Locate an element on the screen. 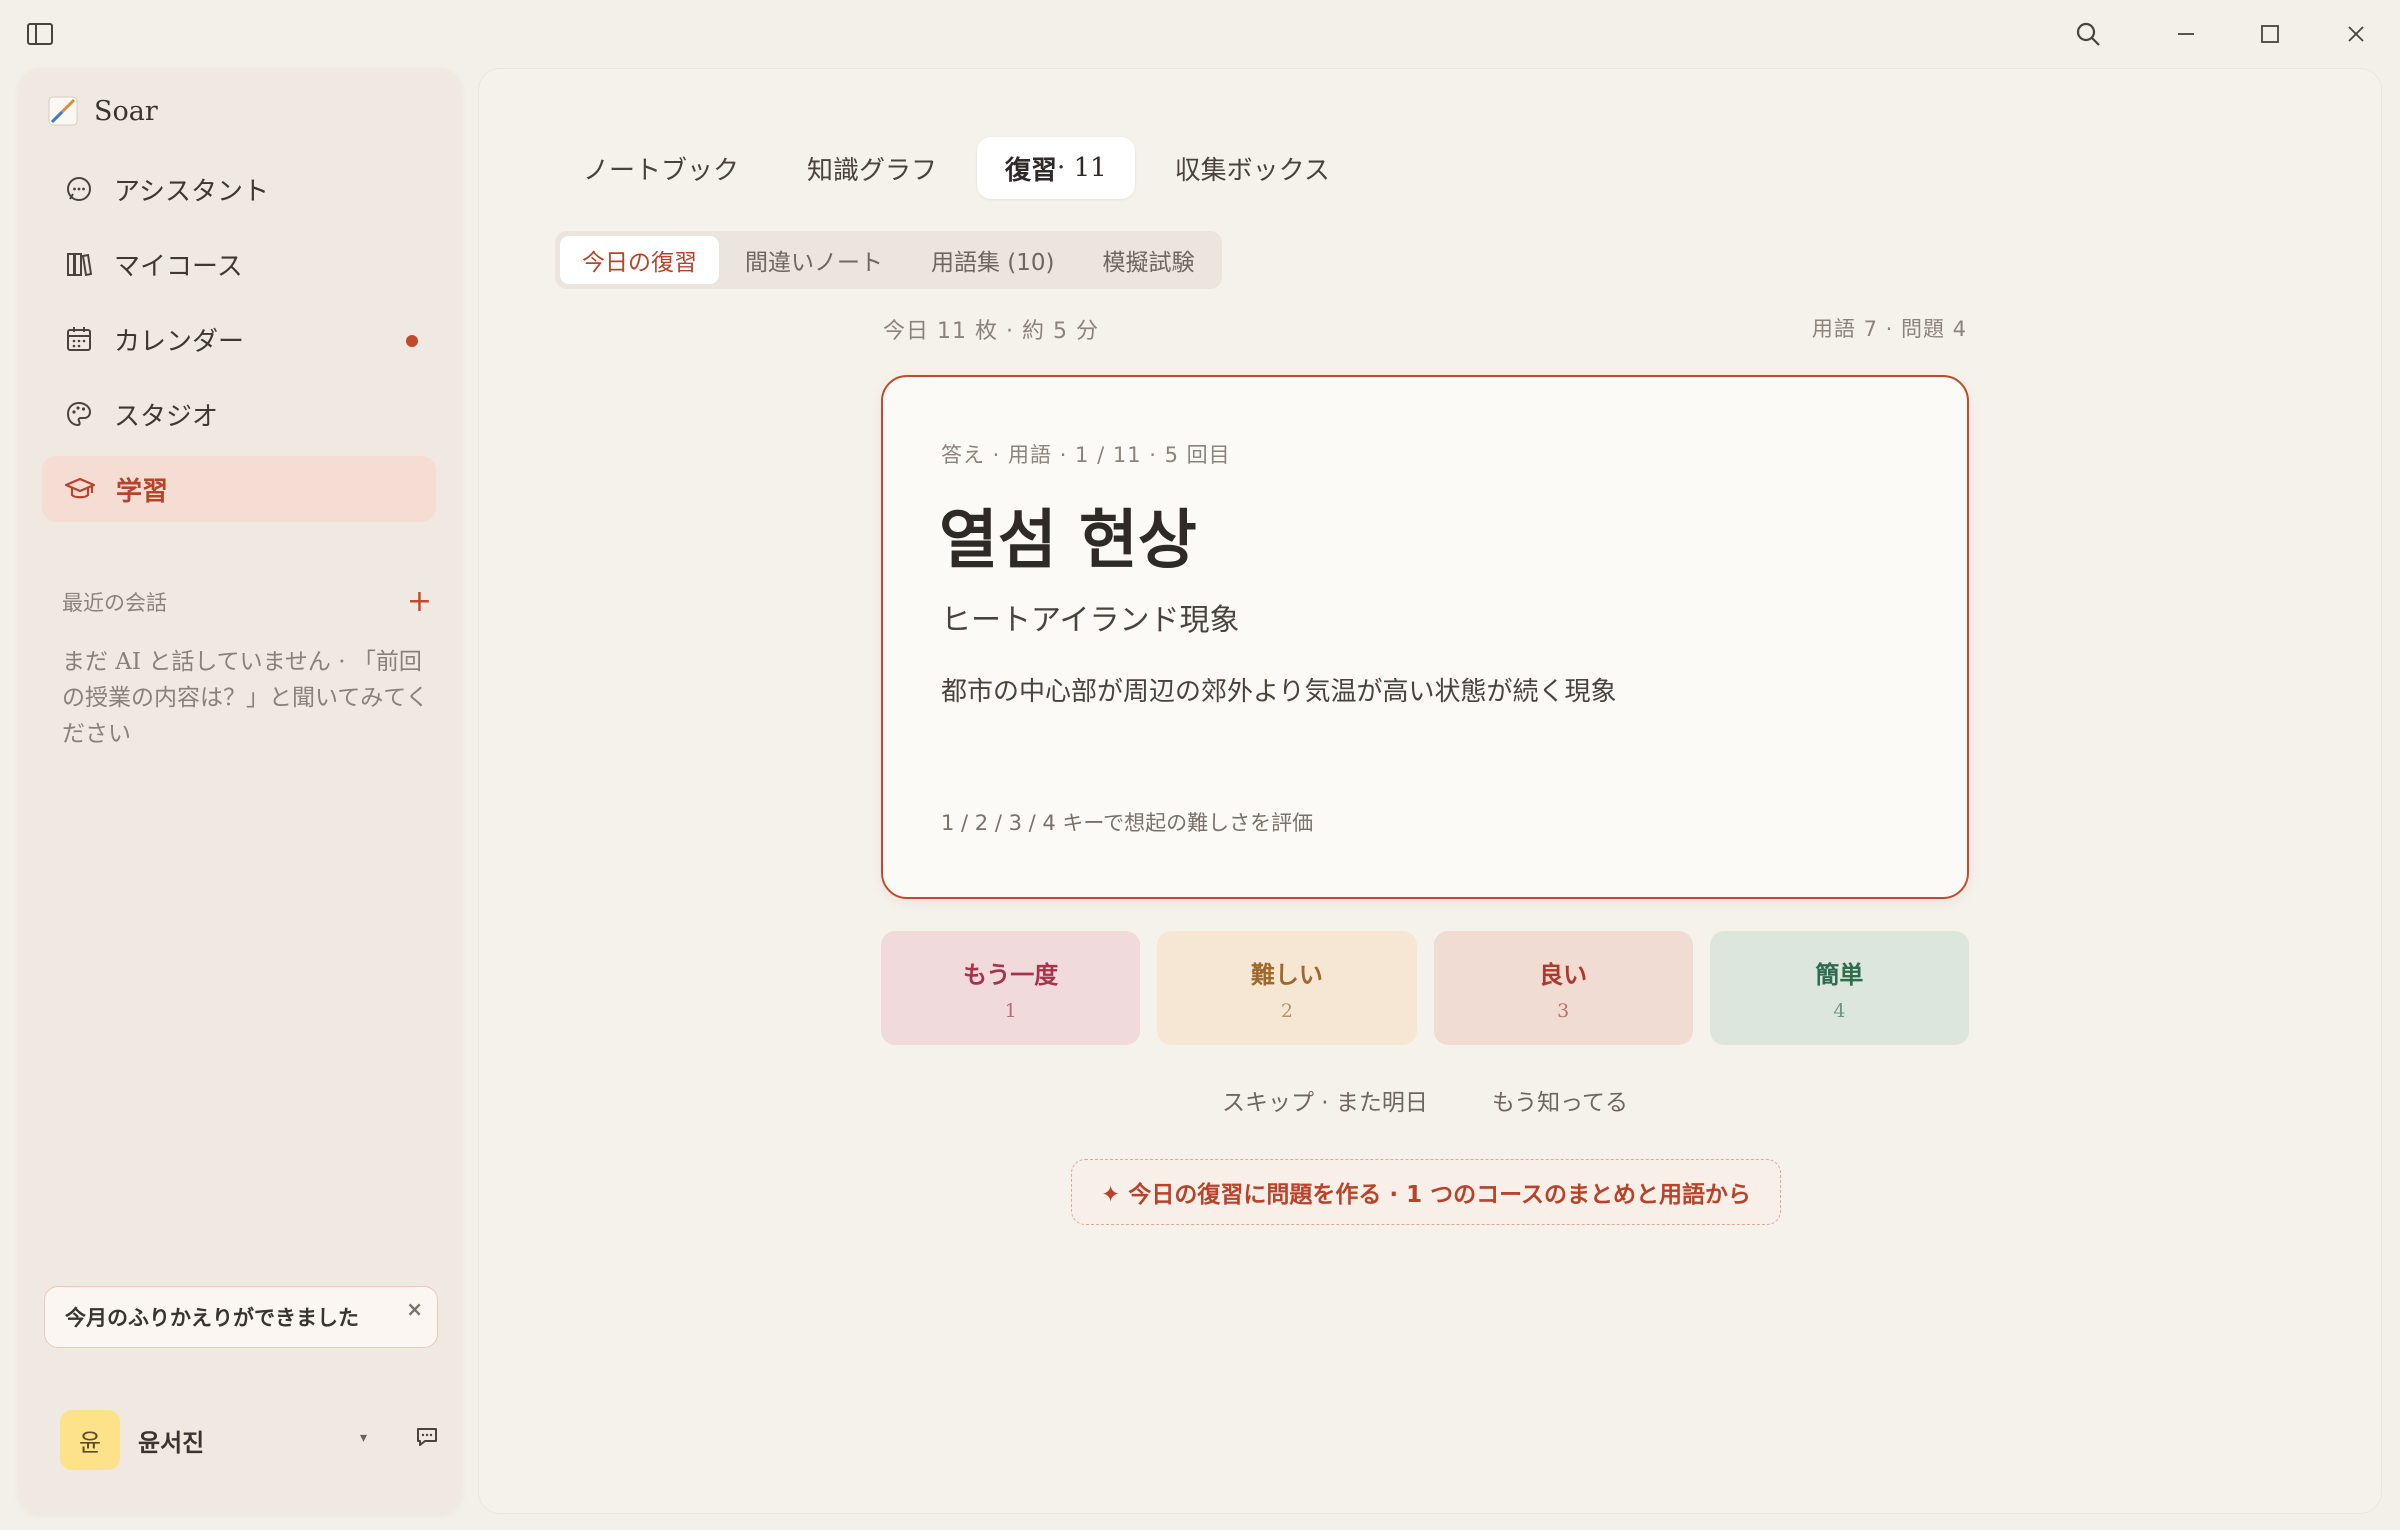 This screenshot has width=2400, height=1530. subtab-label: 模擬試験 is located at coordinates (1148, 263).